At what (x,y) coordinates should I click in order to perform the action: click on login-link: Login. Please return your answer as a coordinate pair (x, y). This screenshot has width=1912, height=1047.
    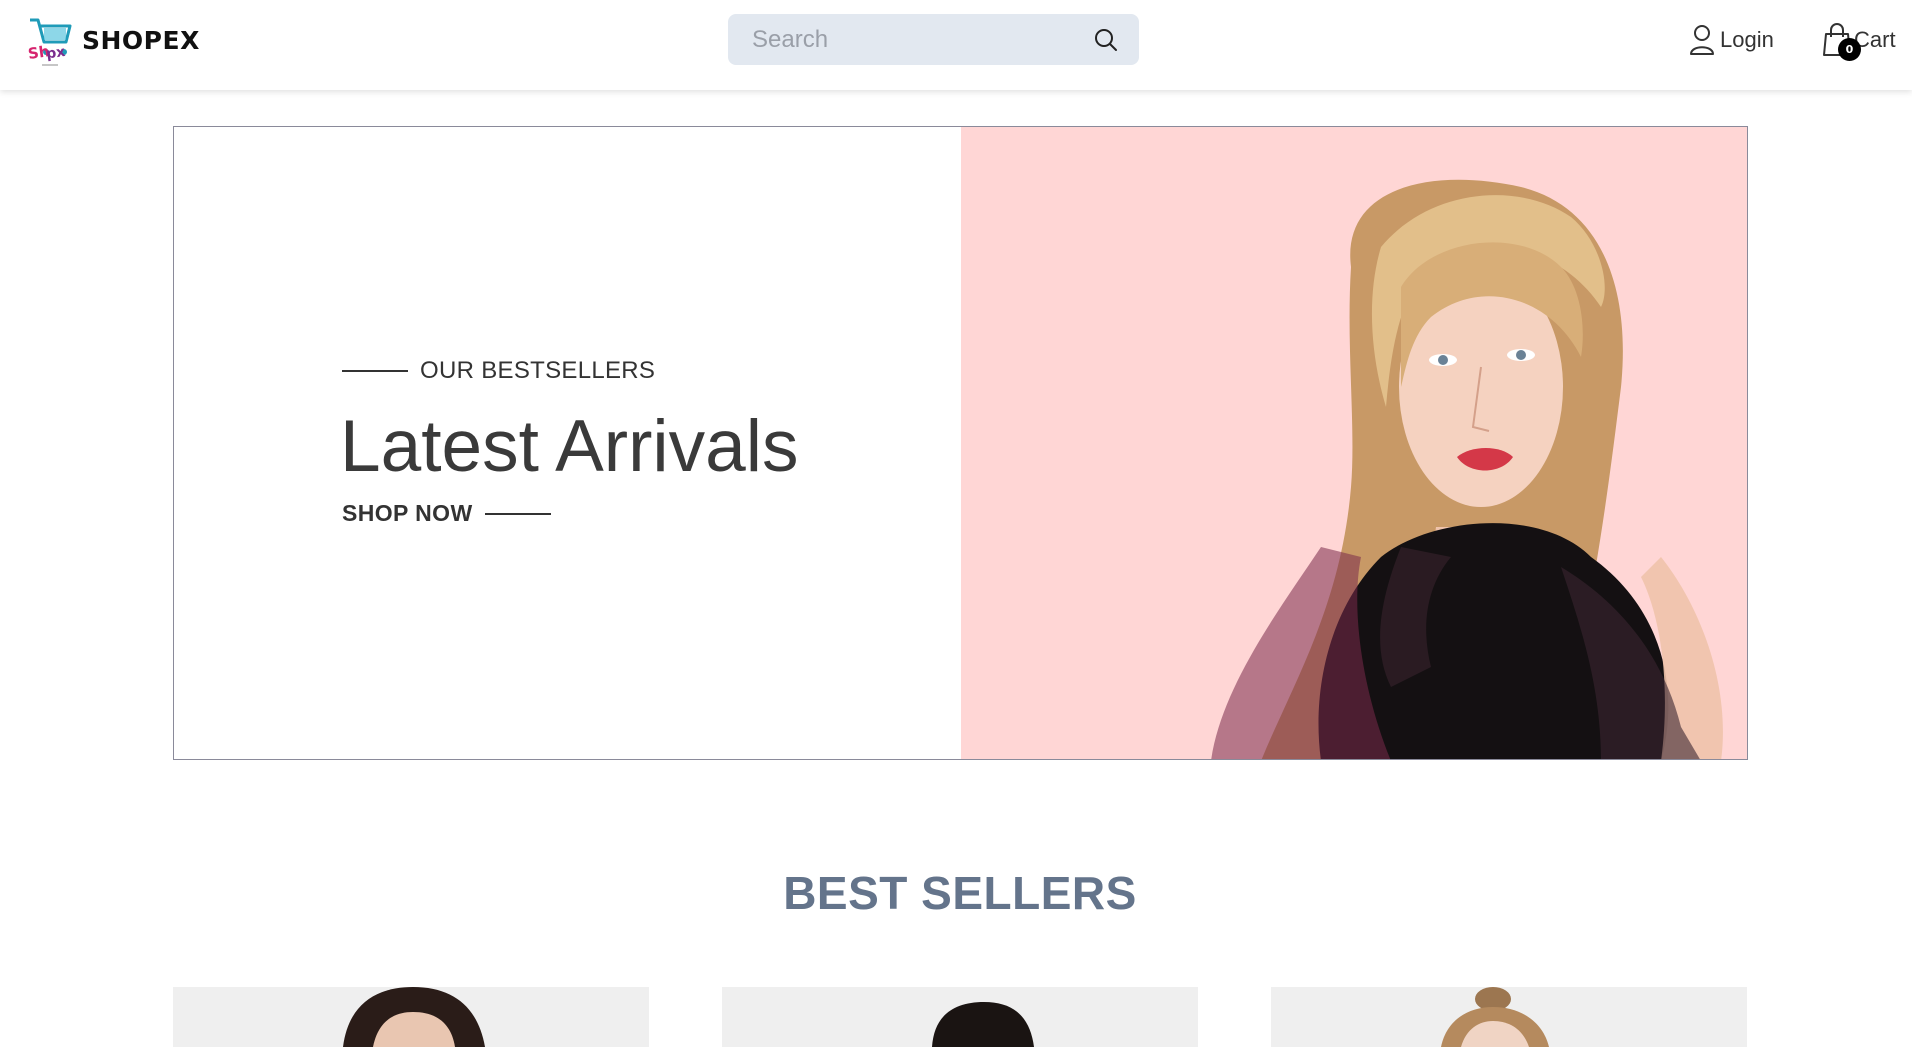
    Looking at the image, I should click on (1731, 40).